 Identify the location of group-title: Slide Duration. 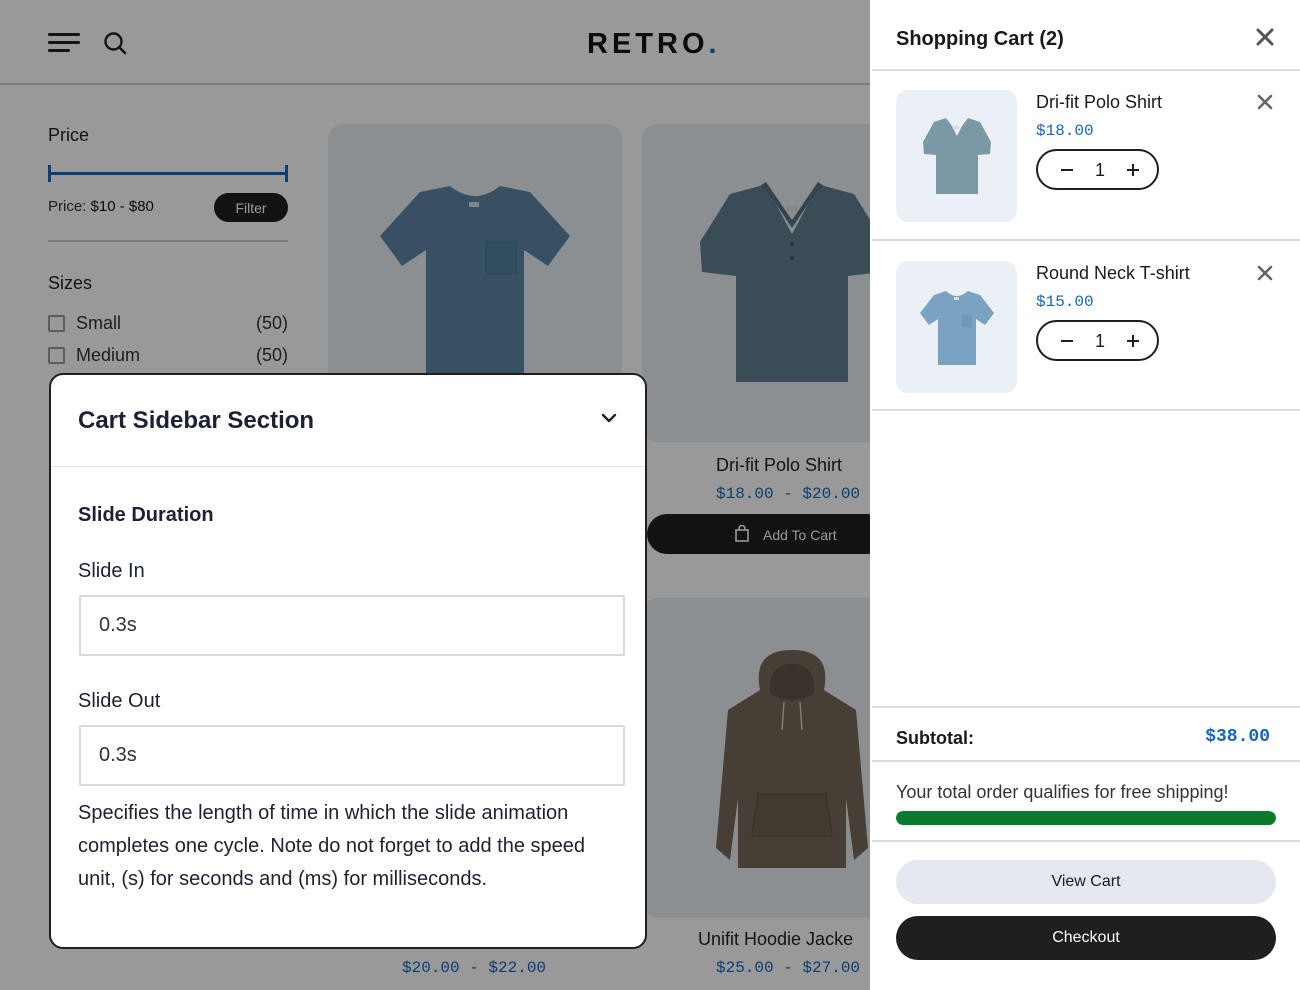
(146, 515).